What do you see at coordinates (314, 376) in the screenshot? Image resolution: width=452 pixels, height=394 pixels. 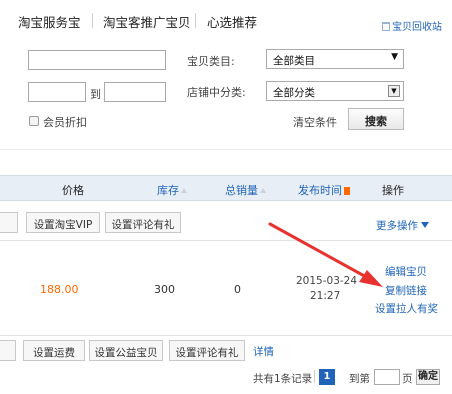 I see `pager-divider` at bounding box center [314, 376].